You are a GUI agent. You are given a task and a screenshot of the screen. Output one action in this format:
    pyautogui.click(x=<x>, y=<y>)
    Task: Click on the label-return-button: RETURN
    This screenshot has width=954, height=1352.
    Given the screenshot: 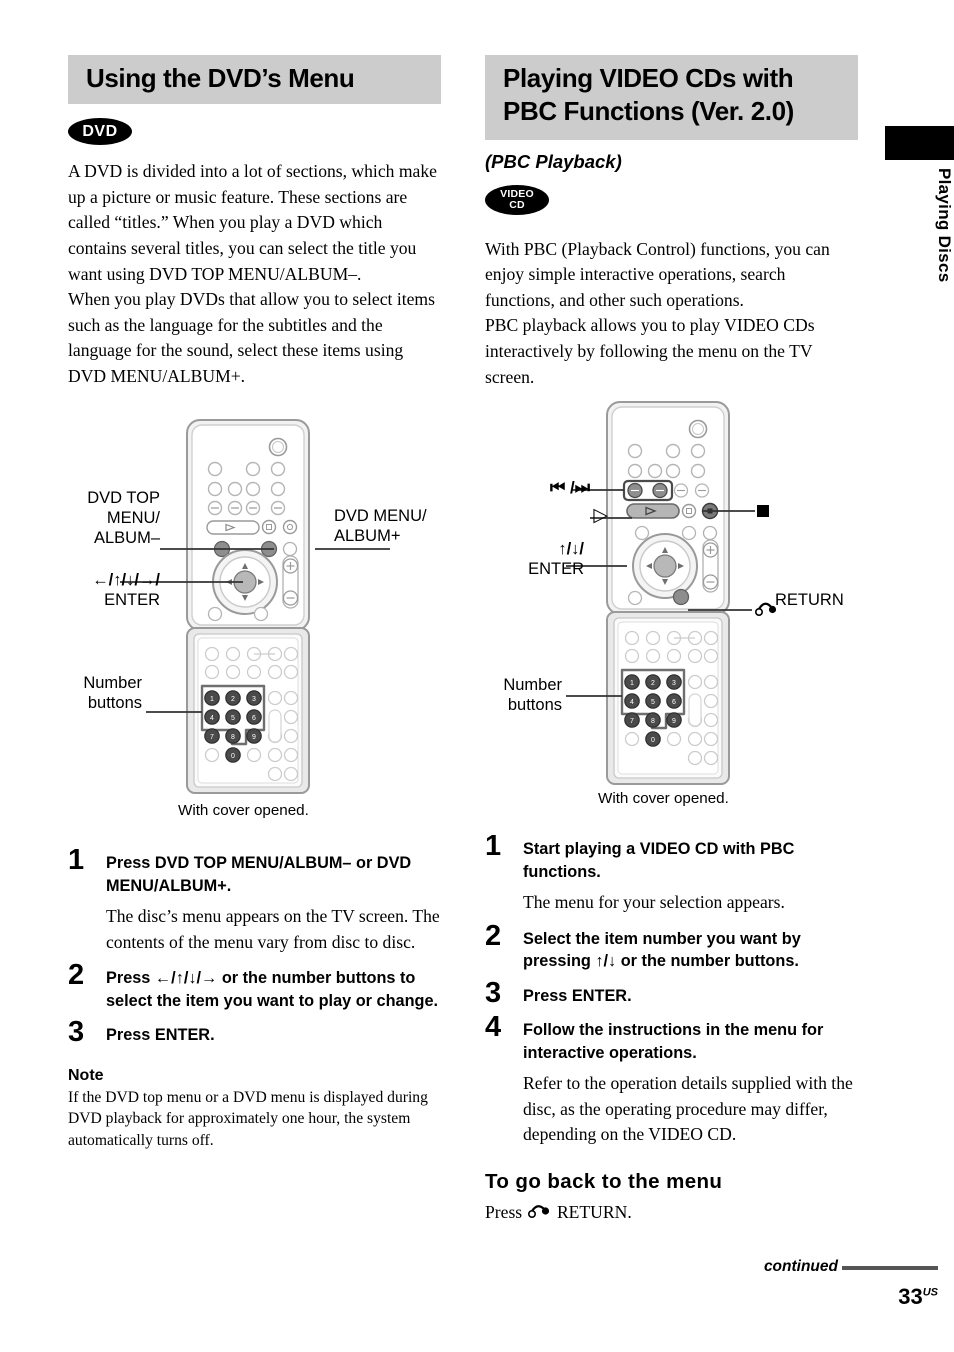 What is the action you would take?
    pyautogui.click(x=809, y=600)
    